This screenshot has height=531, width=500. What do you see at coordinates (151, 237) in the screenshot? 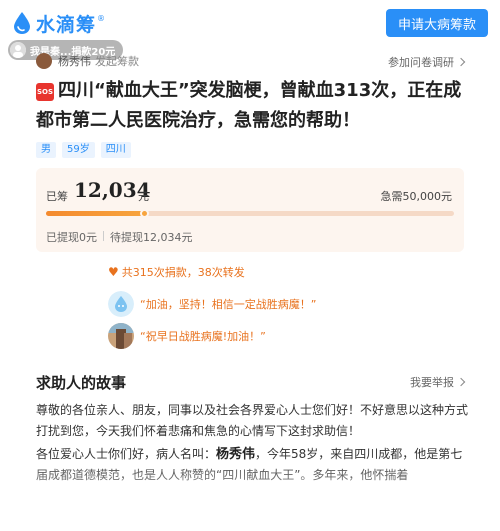
I see `pending-withdraw-amount: 待提现12,034元` at bounding box center [151, 237].